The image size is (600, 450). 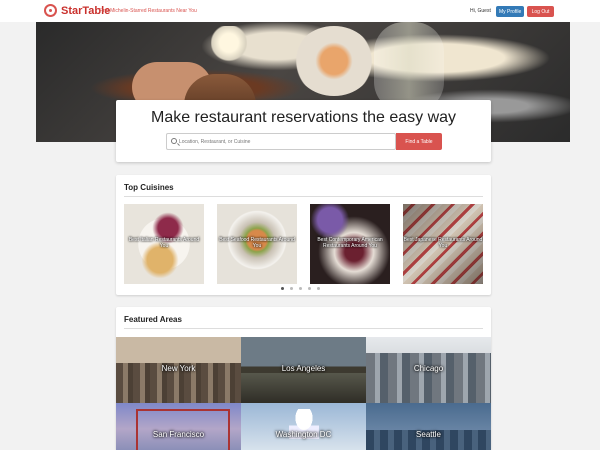 I want to click on area-tile-los-angeles: Los Angeles, so click(x=303, y=370).